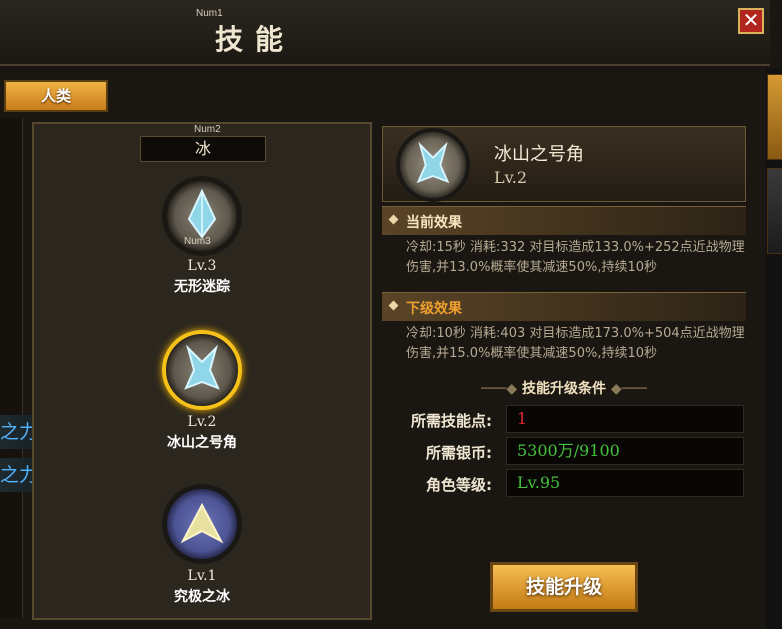  What do you see at coordinates (202, 576) in the screenshot?
I see `skill-level: Lv.1` at bounding box center [202, 576].